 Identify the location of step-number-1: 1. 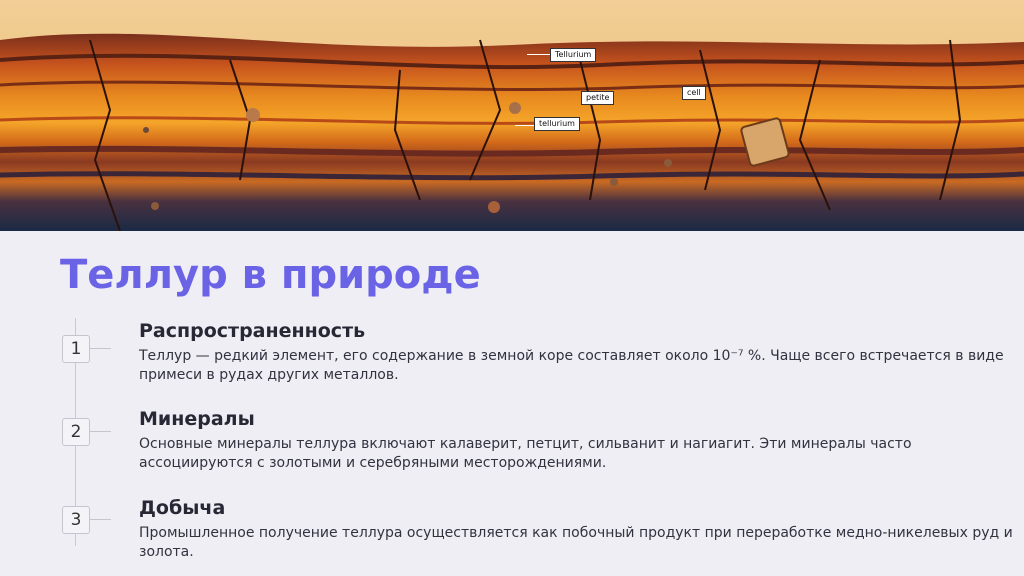
(76, 349).